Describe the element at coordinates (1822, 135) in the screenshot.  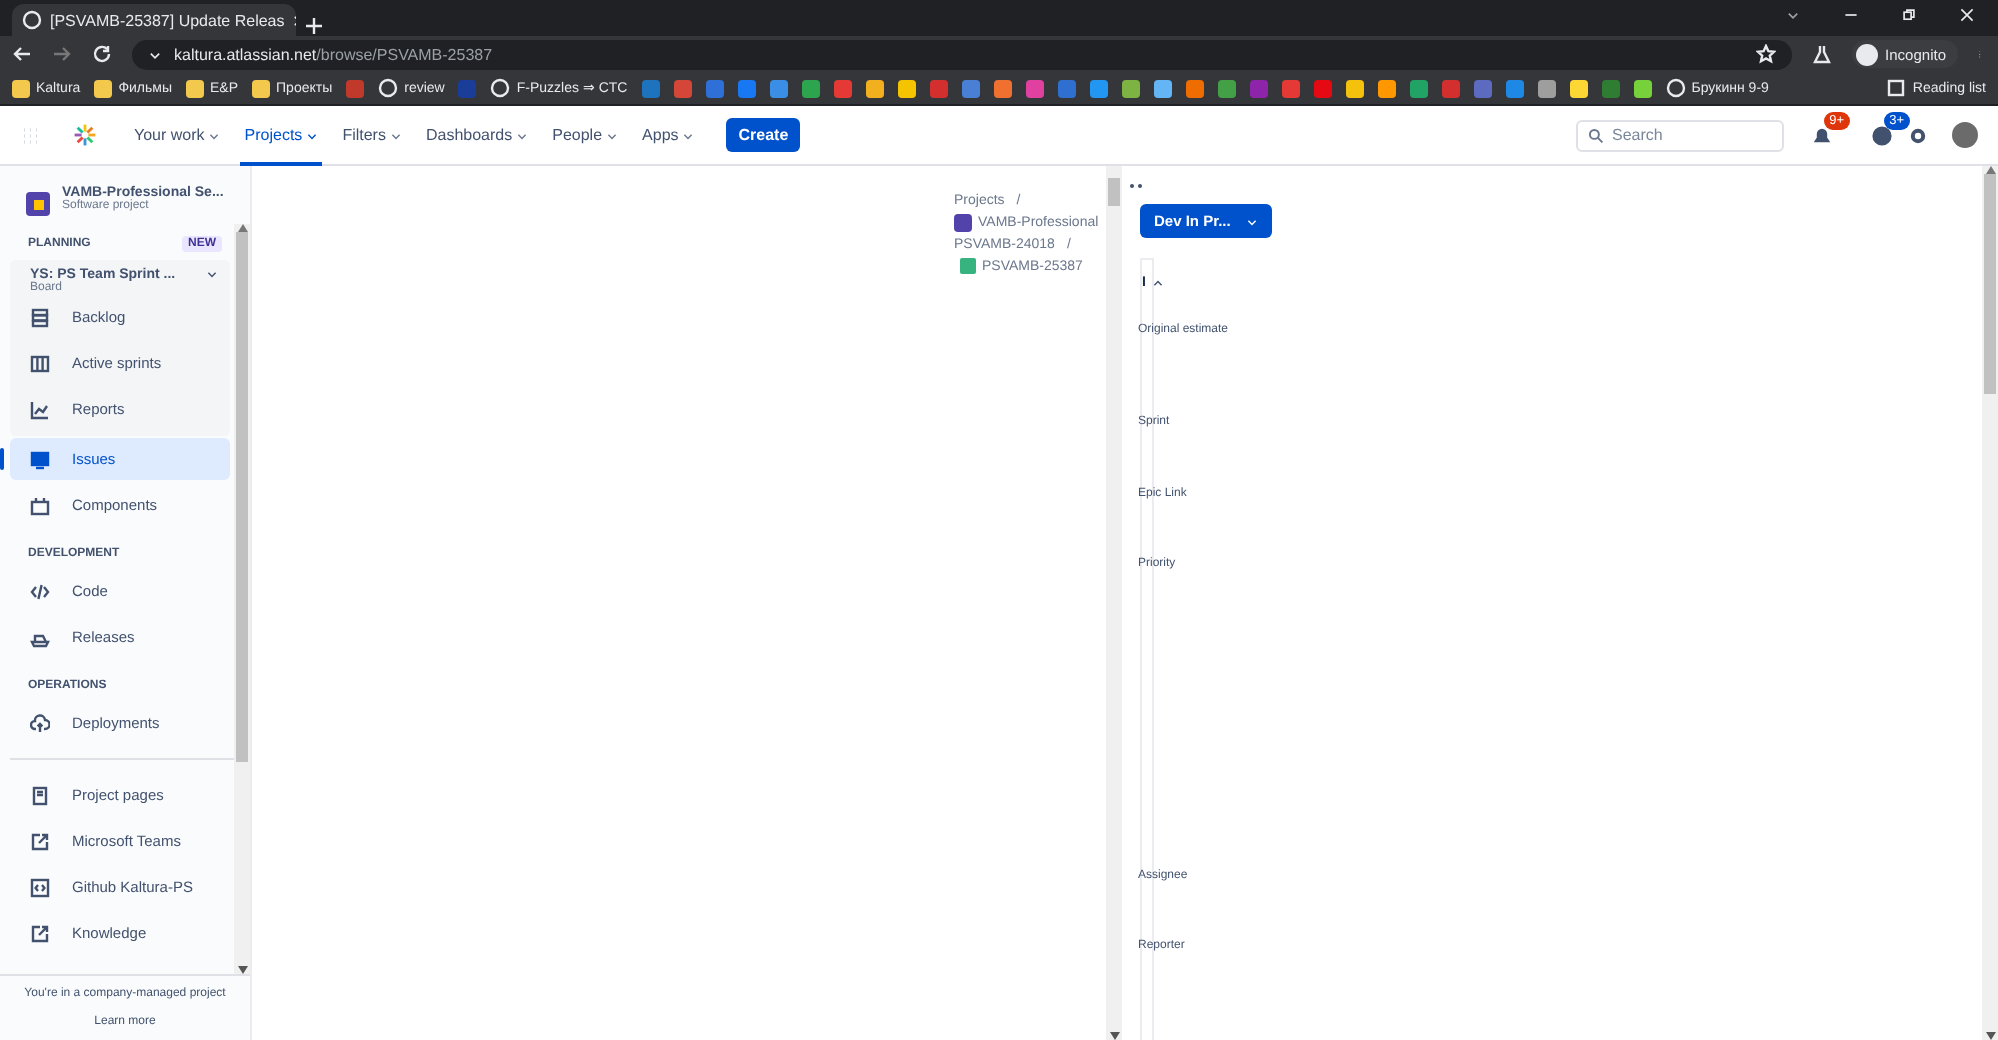
I see `bell-icon` at that location.